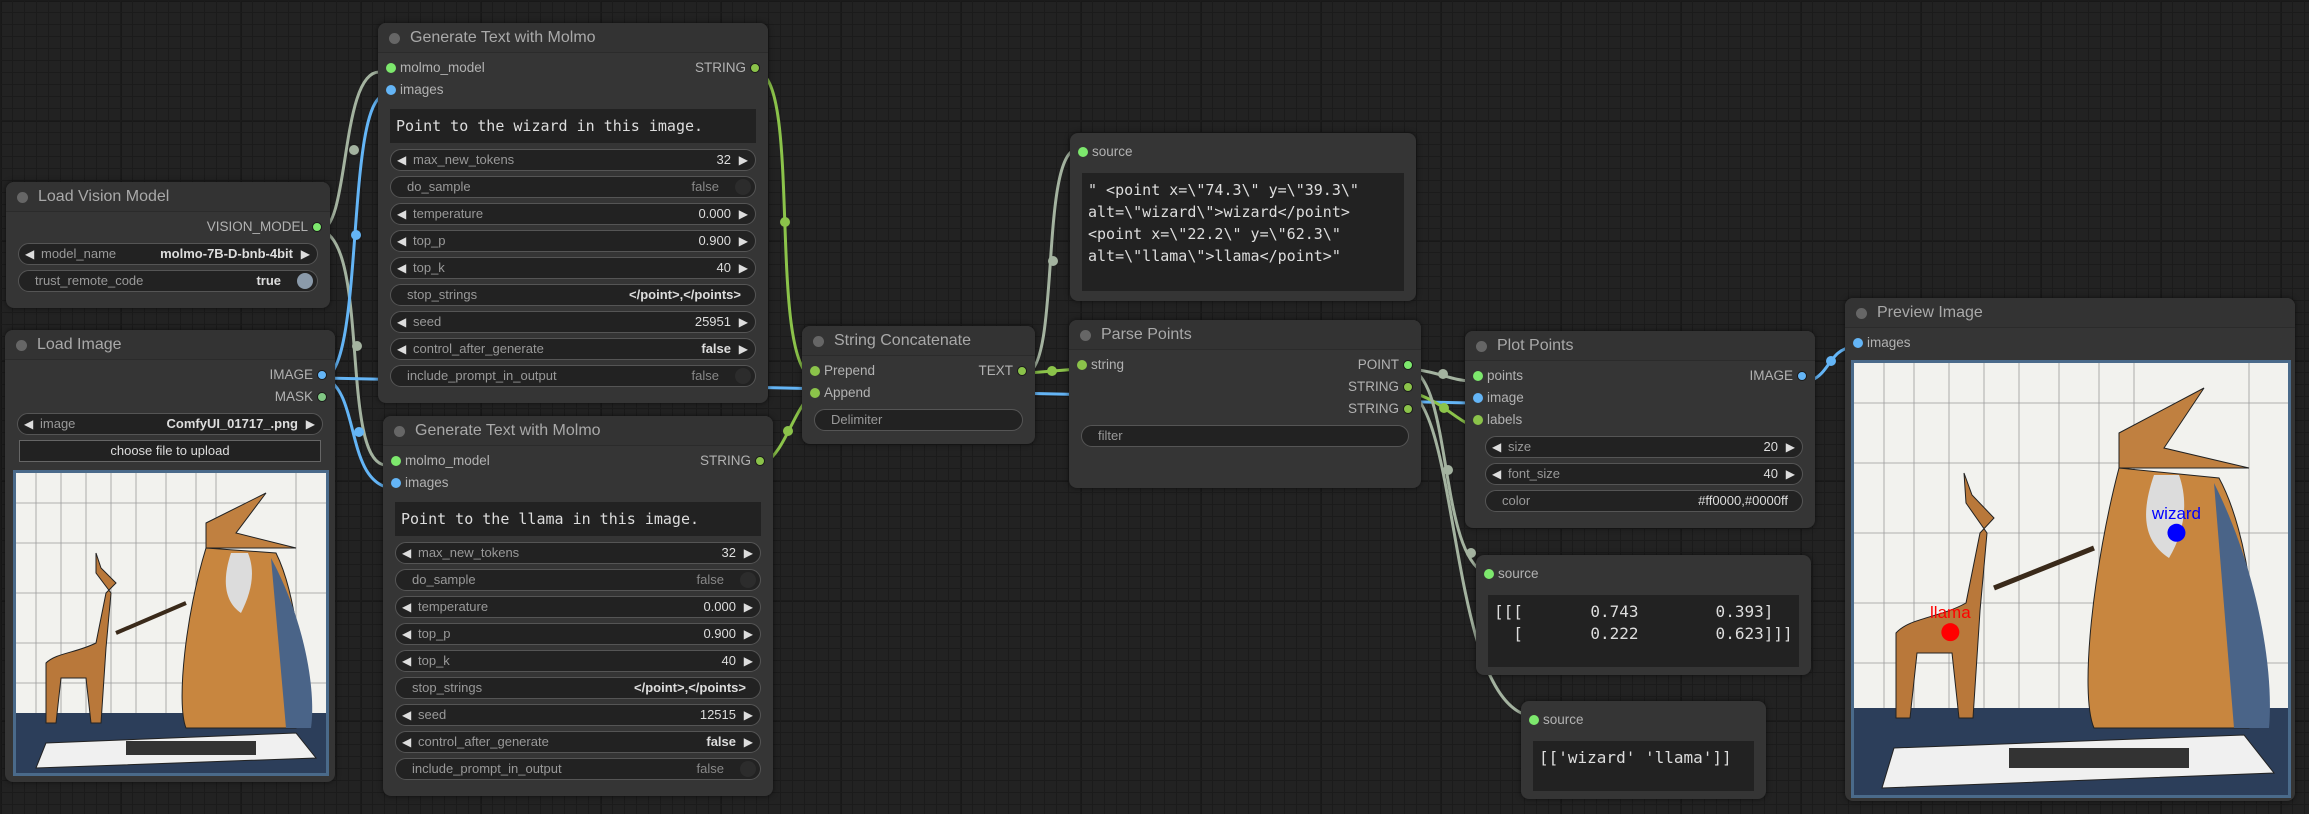 Image resolution: width=2309 pixels, height=814 pixels. I want to click on prompt-textarea: Point to the llama in this image., so click(578, 519).